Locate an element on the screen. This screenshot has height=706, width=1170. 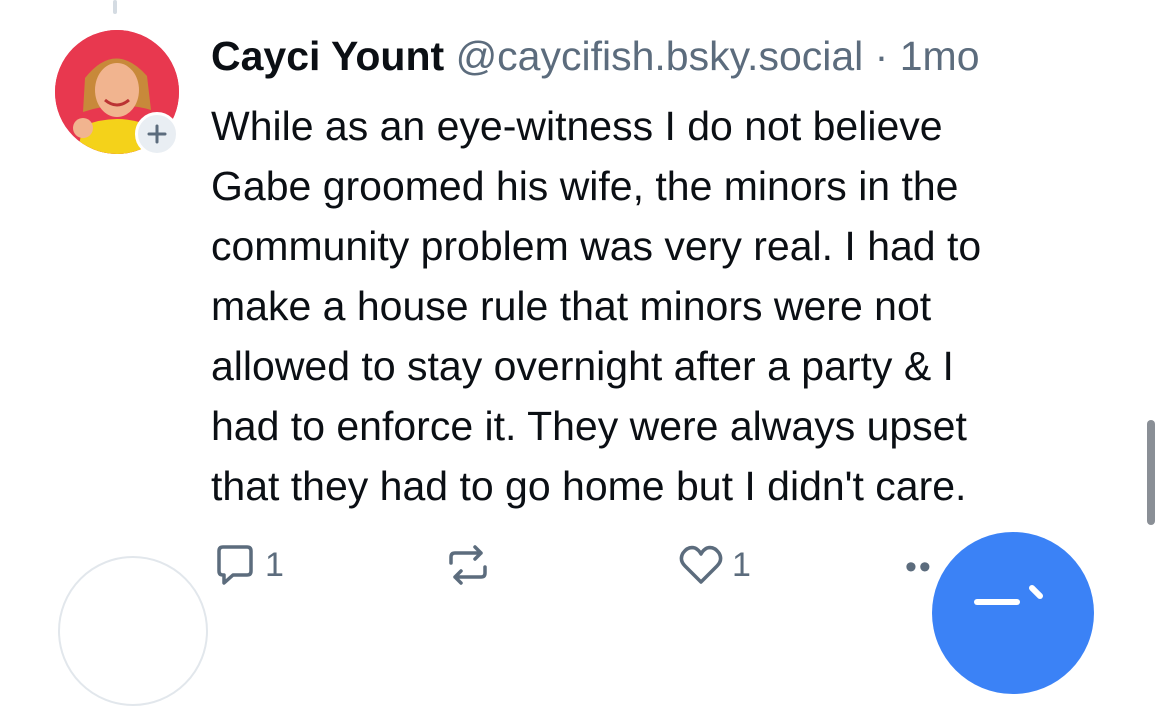
author-handle: @caycifish.bsky.social is located at coordinates (660, 56).